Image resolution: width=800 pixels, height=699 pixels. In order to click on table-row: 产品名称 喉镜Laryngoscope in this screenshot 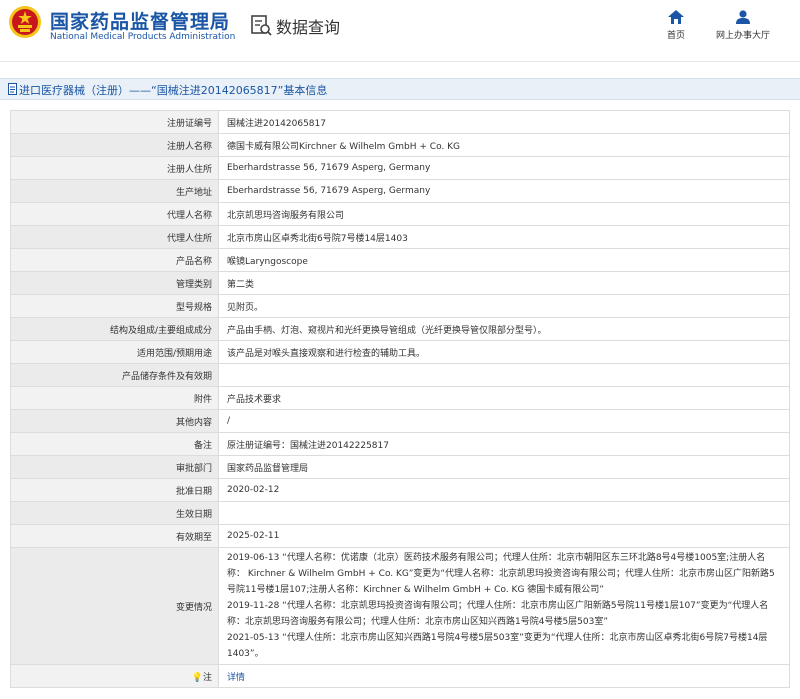, I will do `click(400, 260)`.